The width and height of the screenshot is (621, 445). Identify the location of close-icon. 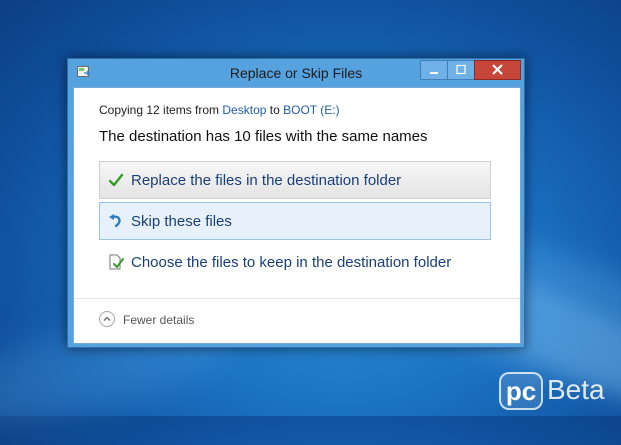
(497, 69).